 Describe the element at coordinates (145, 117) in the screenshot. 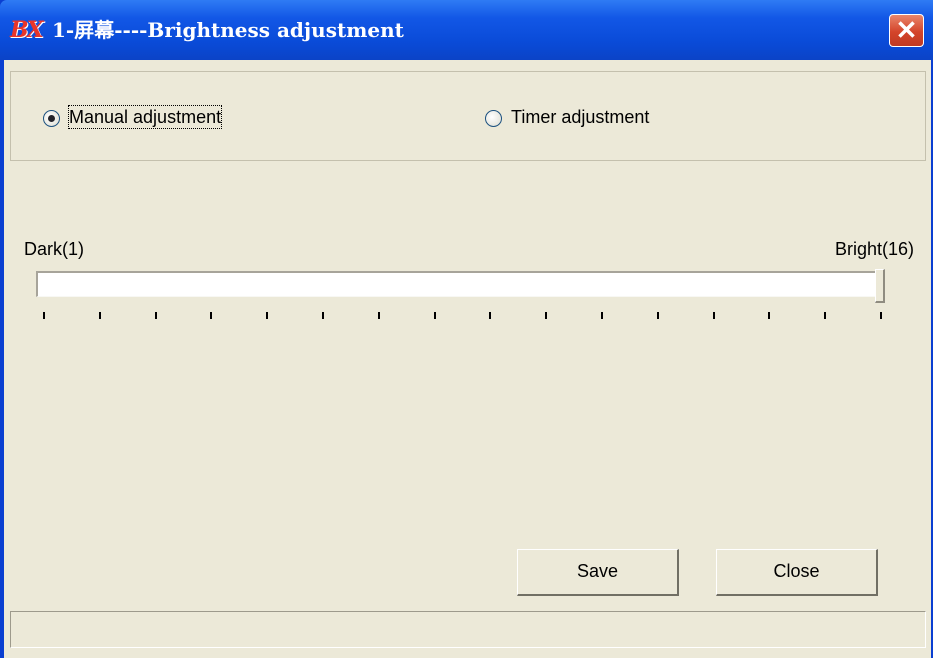

I see `radio-manual-label: Manual adjustment` at that location.